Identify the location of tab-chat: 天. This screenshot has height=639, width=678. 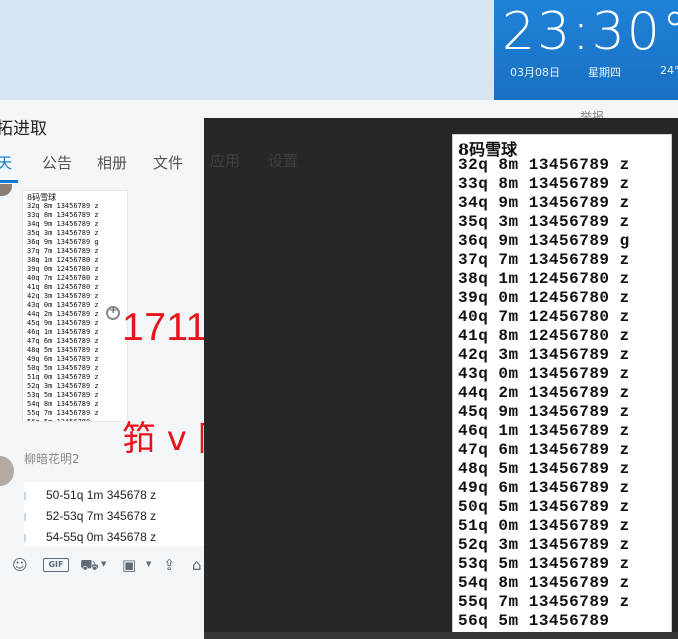
(6, 162).